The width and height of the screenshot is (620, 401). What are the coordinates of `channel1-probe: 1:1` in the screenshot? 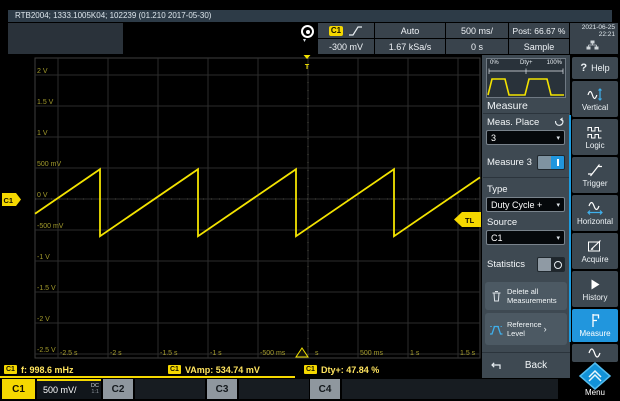 It's located at (95, 392).